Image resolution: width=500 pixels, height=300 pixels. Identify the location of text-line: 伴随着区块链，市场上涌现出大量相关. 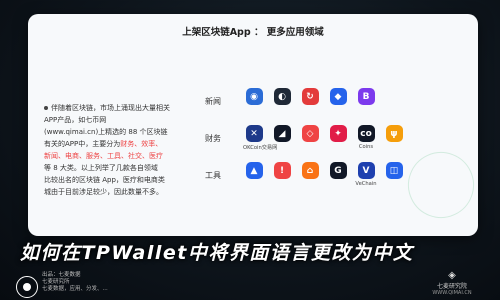
(110, 108).